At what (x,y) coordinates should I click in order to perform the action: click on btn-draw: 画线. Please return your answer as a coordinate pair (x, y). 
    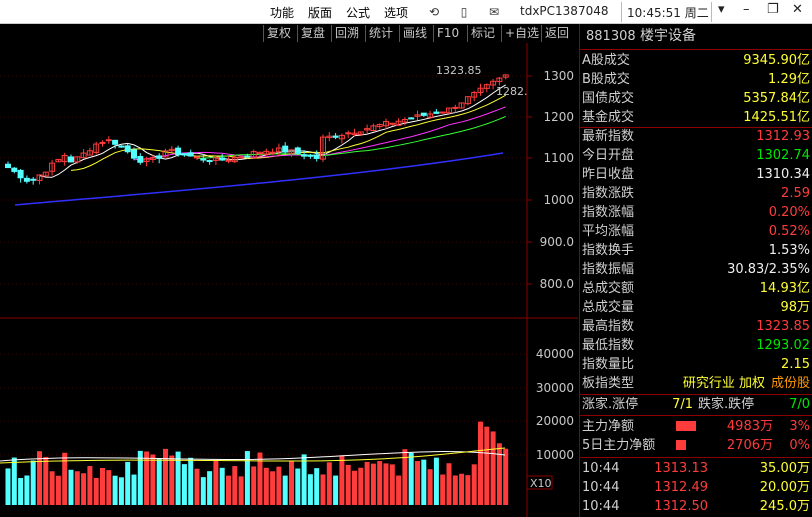
    Looking at the image, I should click on (414, 33).